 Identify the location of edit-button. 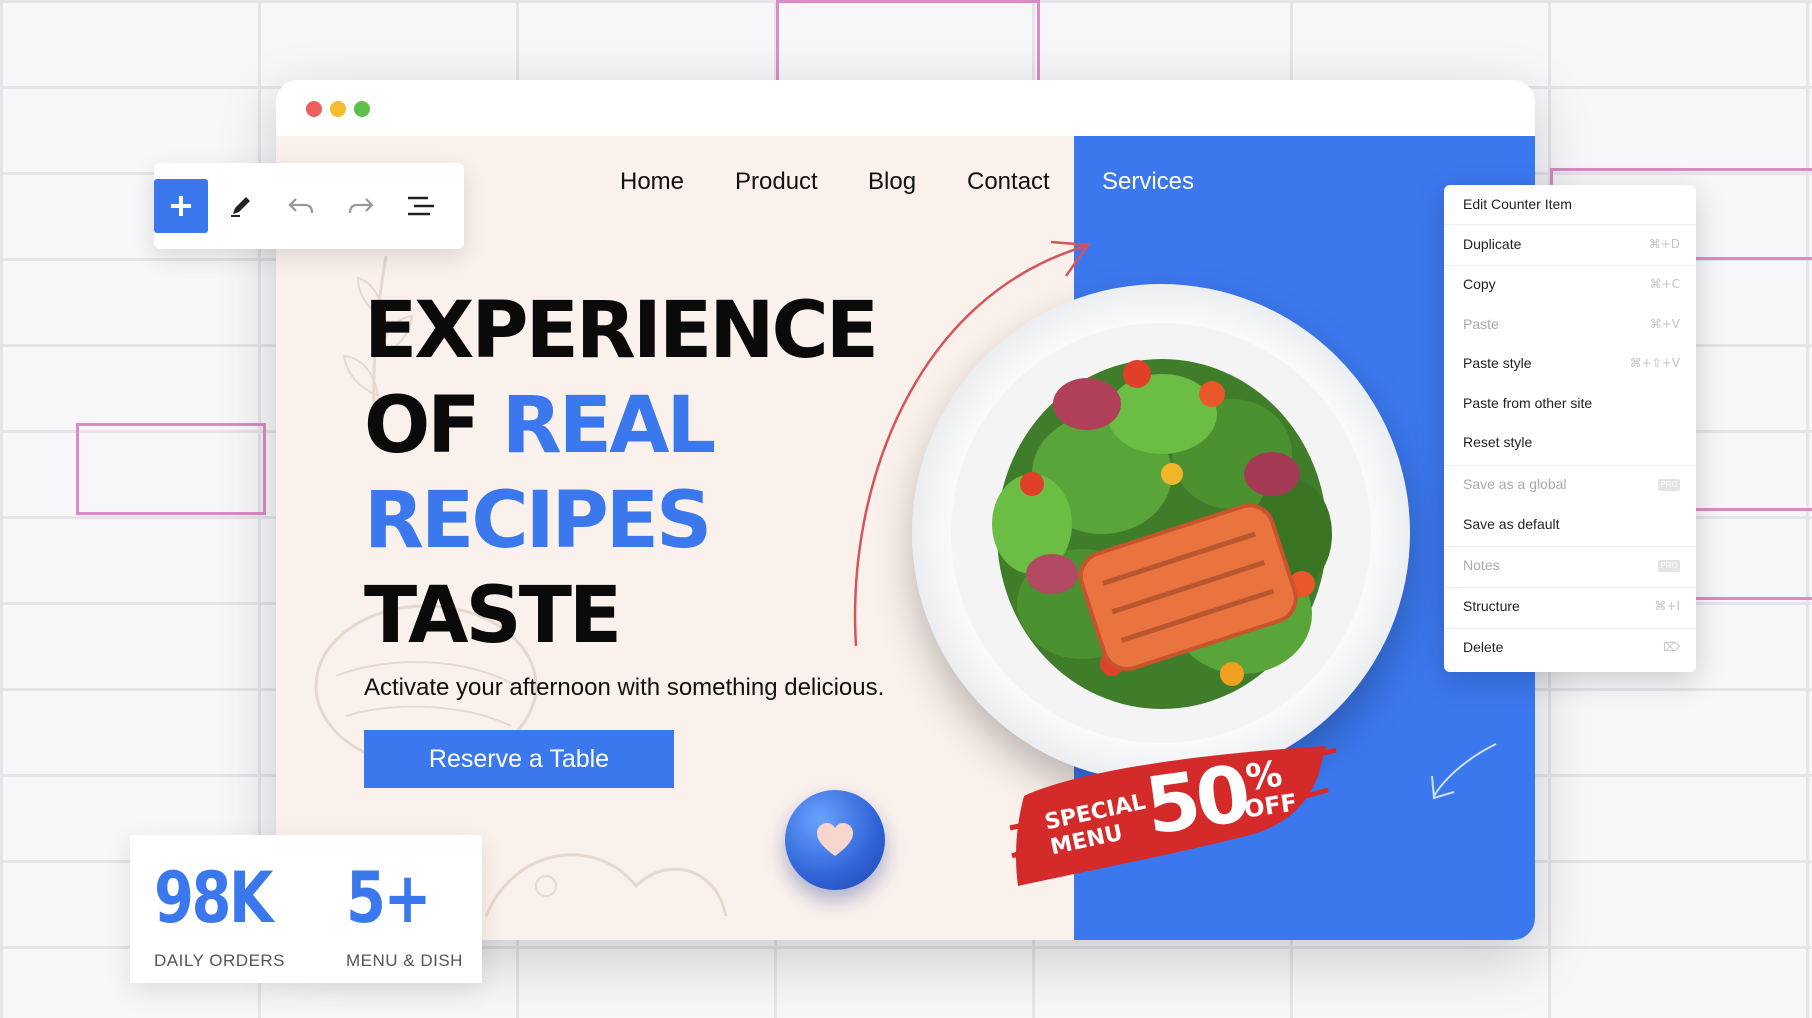
(241, 206).